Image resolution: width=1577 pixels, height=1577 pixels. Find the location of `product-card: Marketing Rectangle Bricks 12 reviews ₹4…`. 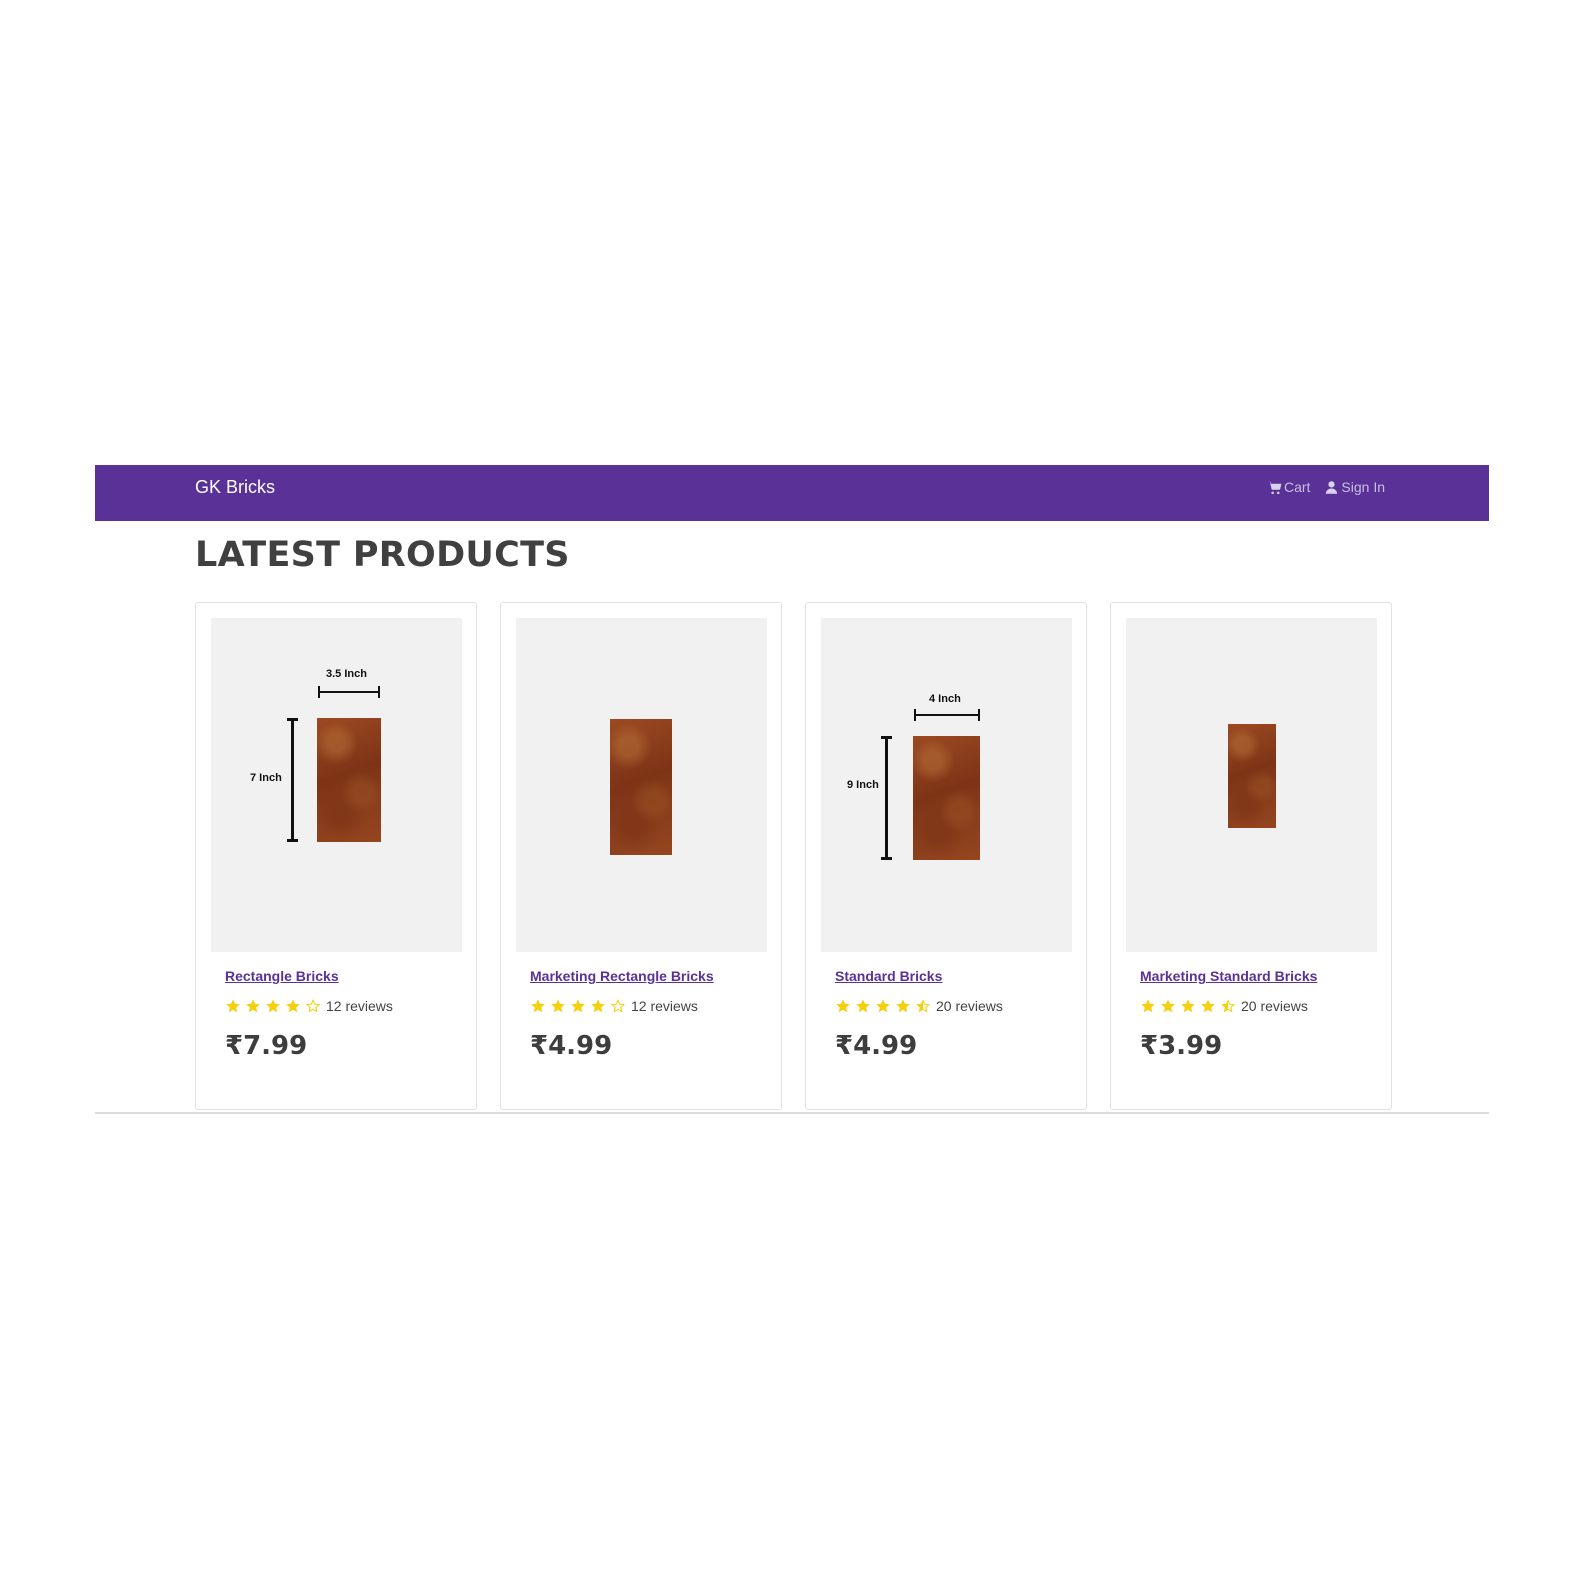

product-card: Marketing Rectangle Bricks 12 reviews ₹4… is located at coordinates (641, 856).